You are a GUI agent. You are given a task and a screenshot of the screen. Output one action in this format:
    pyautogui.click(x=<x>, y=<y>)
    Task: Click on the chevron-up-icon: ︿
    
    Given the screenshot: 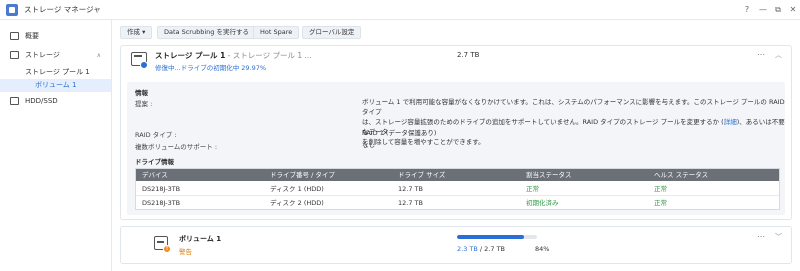 What is the action you would take?
    pyautogui.click(x=778, y=55)
    